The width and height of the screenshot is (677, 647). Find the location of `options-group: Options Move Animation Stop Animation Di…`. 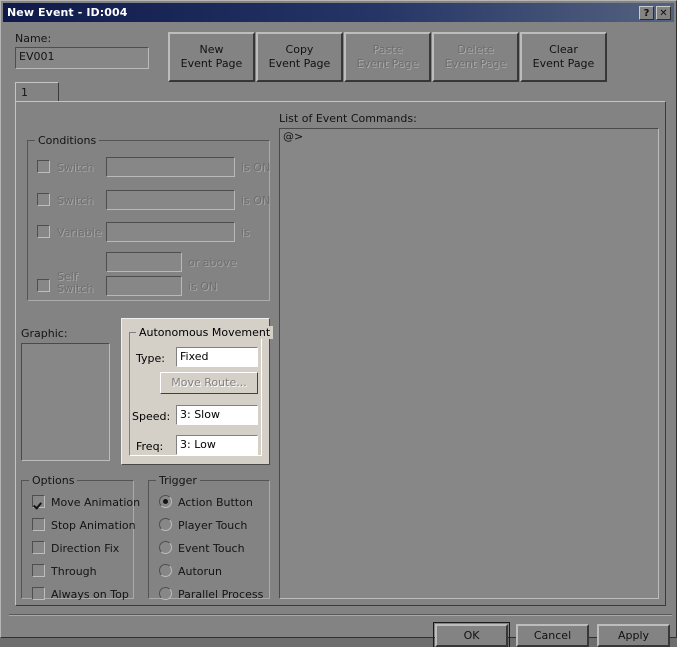

options-group: Options Move Animation Stop Animation Di… is located at coordinates (80, 537).